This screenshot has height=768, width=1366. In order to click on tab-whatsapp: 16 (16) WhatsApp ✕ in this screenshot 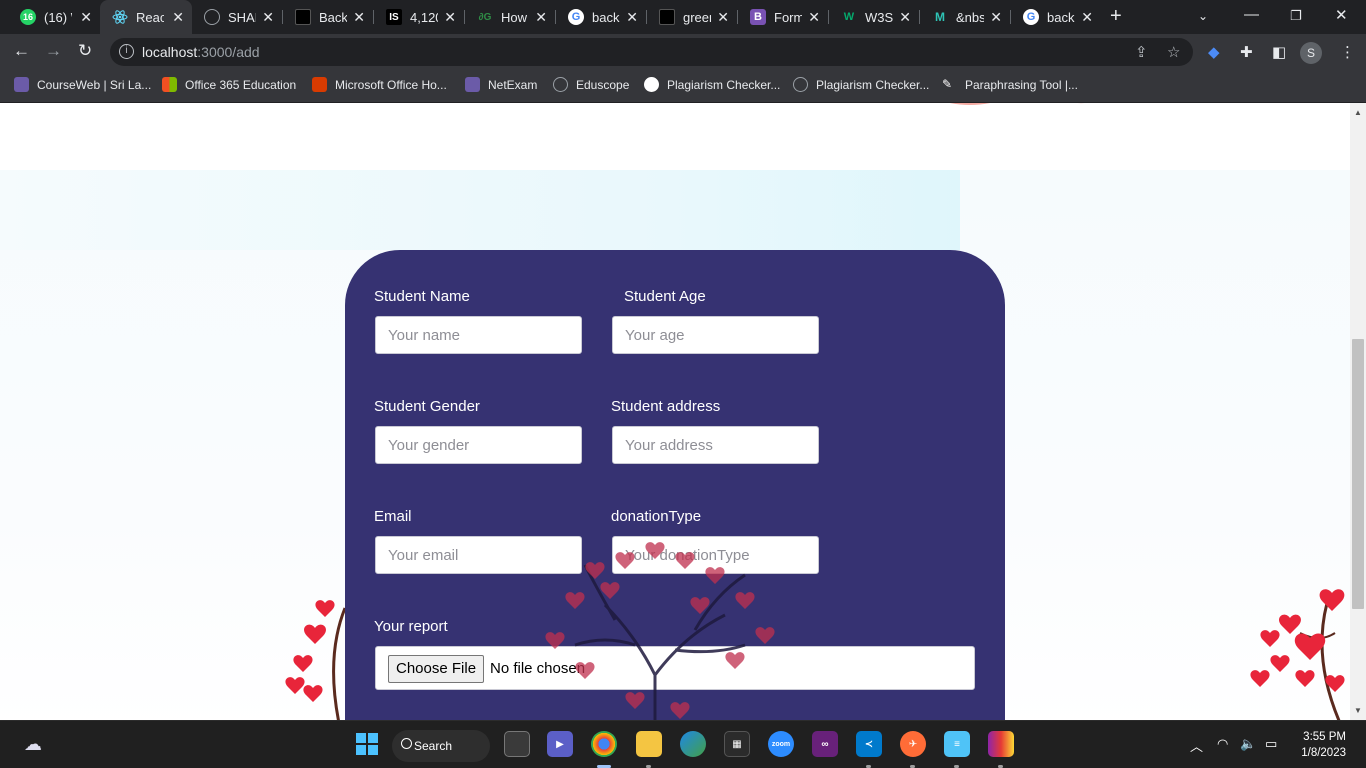, I will do `click(54, 17)`.